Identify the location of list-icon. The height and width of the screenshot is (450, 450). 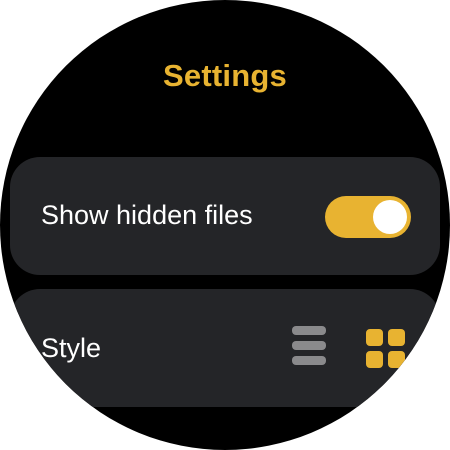
(309, 346).